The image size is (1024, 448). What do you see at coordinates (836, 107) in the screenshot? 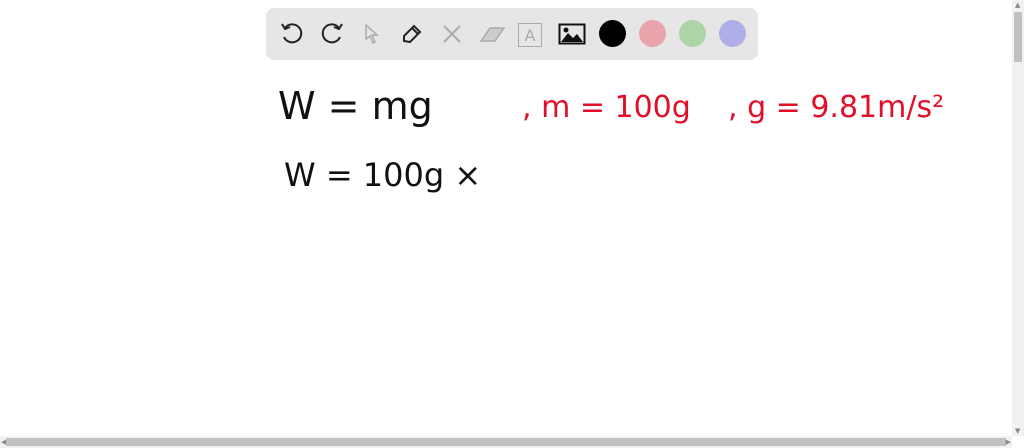
I see `given-gravity: , g = 9.81m/s²` at bounding box center [836, 107].